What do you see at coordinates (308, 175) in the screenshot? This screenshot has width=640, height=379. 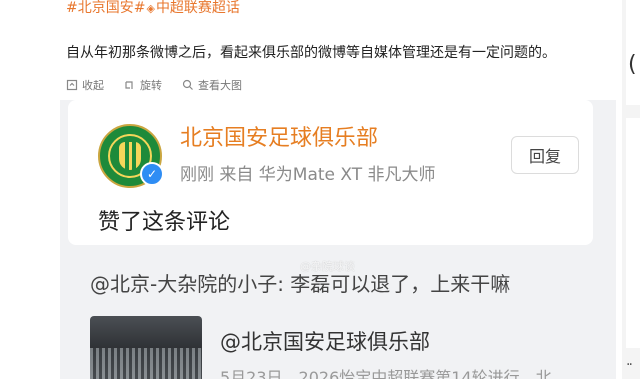 I see `post-meta: 刚刚 来自 华为Mate XT 非凡大师` at bounding box center [308, 175].